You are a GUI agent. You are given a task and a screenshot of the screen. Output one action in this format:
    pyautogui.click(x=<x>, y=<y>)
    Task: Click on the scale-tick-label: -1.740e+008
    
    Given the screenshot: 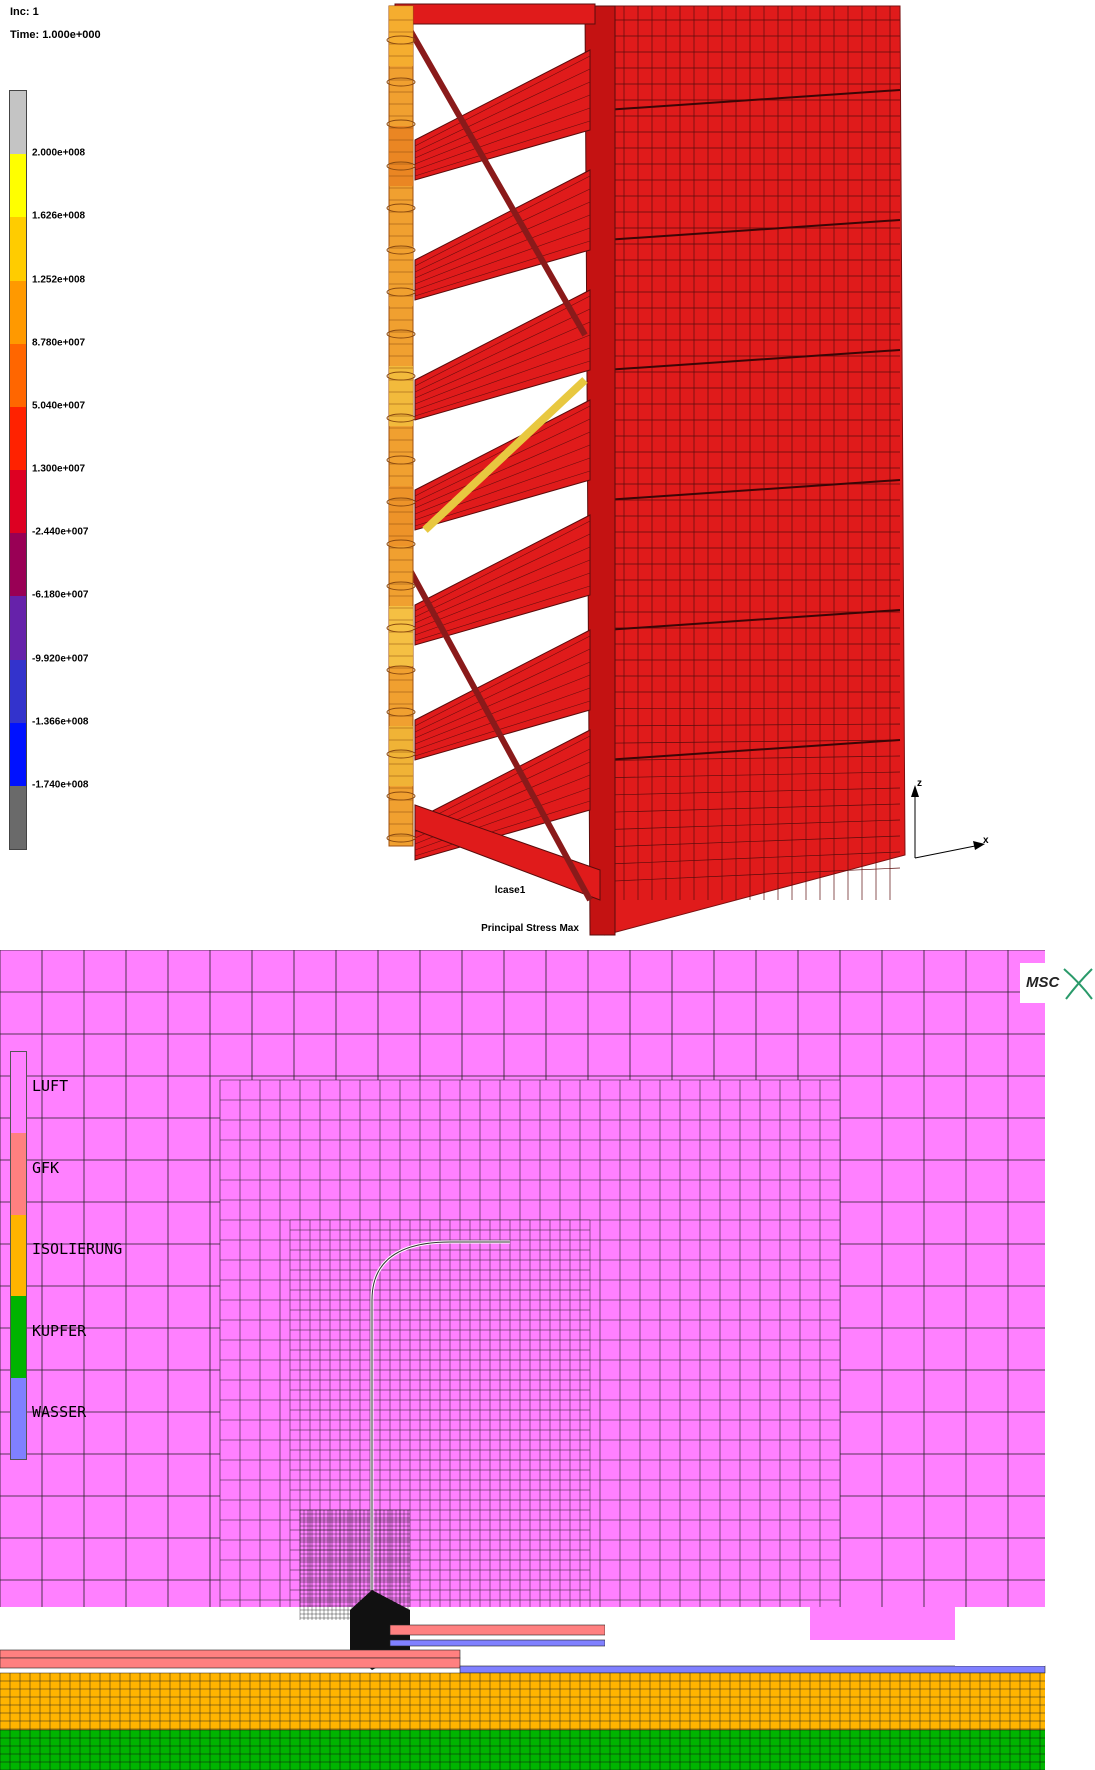 What is the action you would take?
    pyautogui.click(x=60, y=785)
    